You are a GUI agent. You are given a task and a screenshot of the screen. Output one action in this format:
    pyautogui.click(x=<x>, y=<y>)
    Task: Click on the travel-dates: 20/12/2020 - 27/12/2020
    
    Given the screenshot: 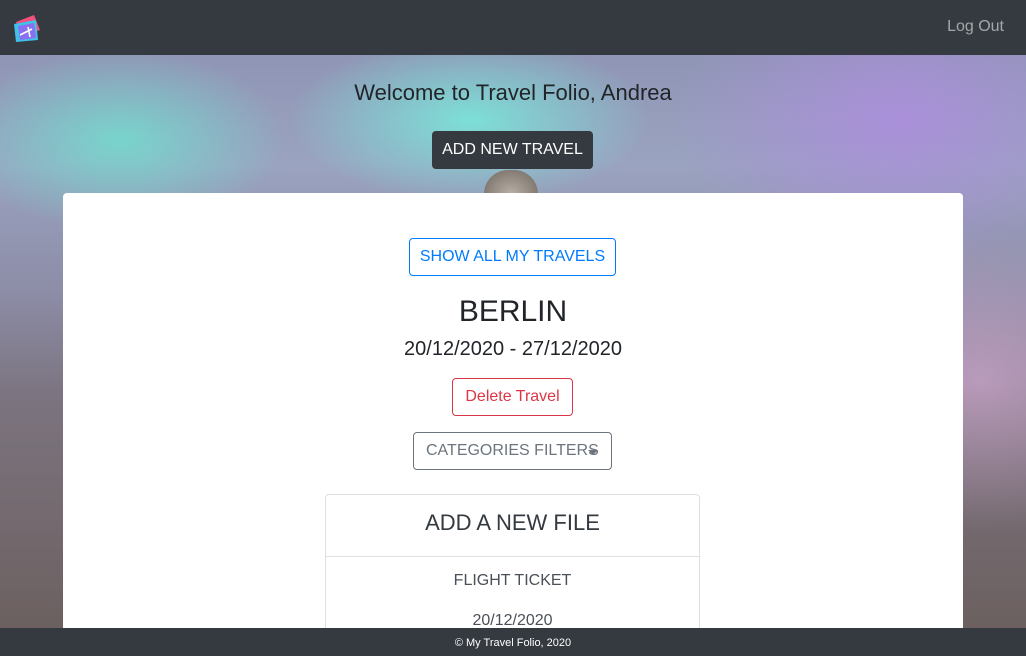 What is the action you would take?
    pyautogui.click(x=513, y=349)
    